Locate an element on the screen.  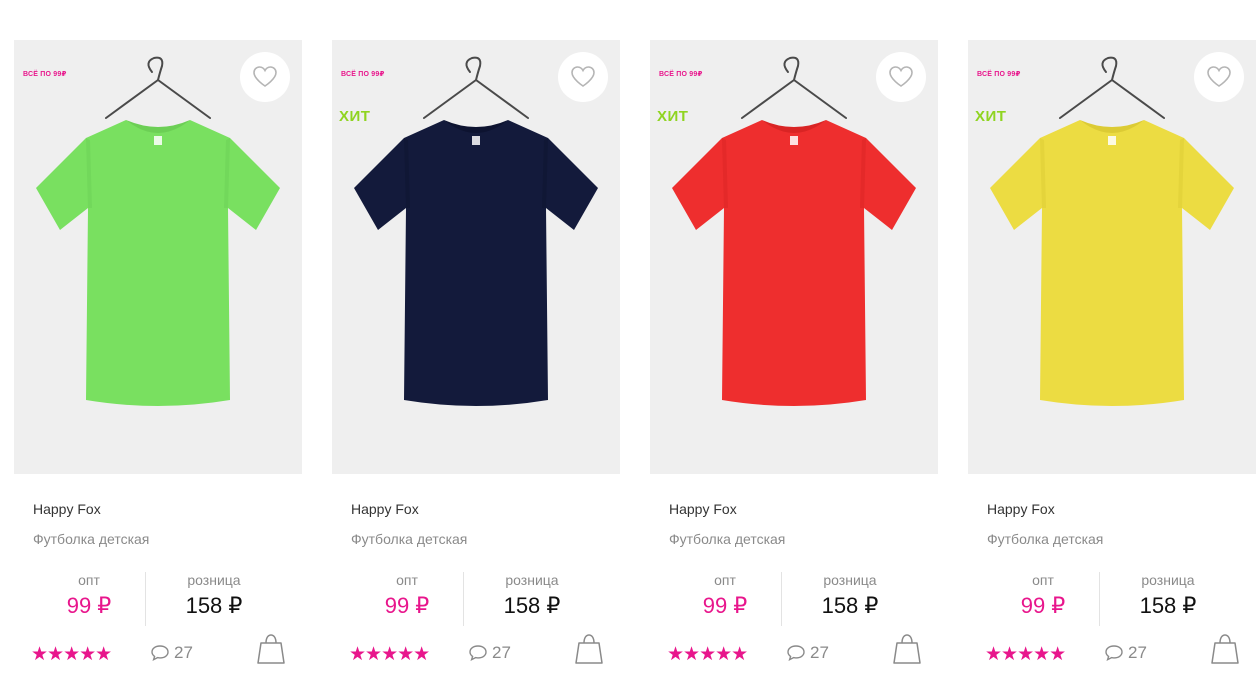
product-image: ВСЁ ПО 99₽ is located at coordinates (158, 257).